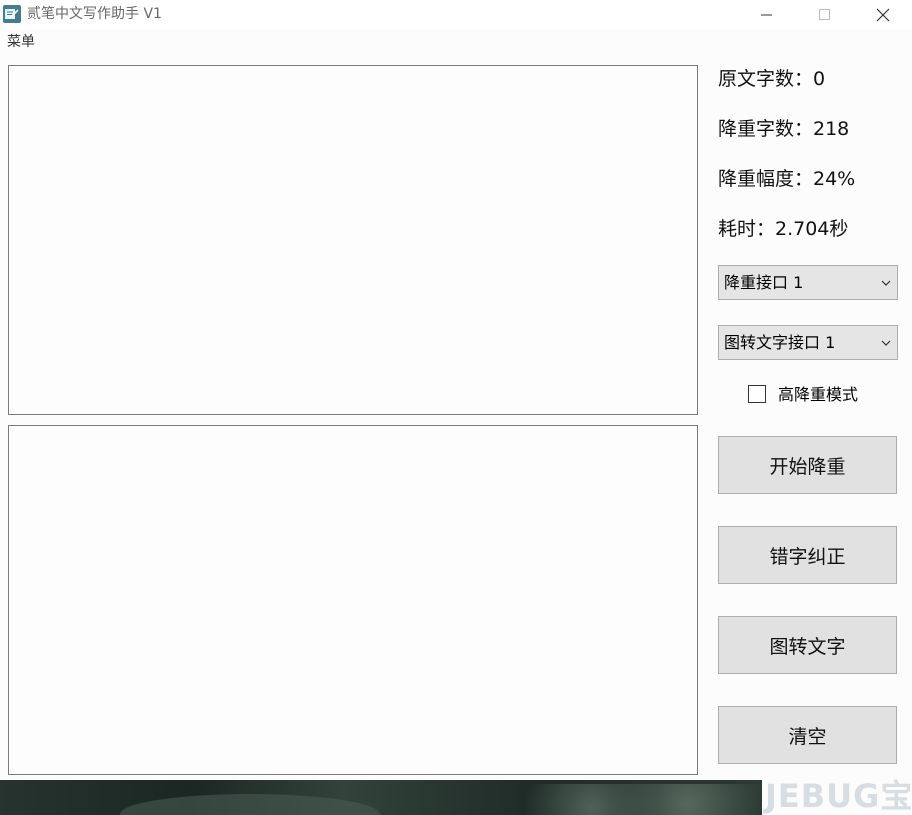 Image resolution: width=912 pixels, height=815 pixels. Describe the element at coordinates (764, 282) in the screenshot. I see `reduce-api-value: 降重接口 1` at that location.